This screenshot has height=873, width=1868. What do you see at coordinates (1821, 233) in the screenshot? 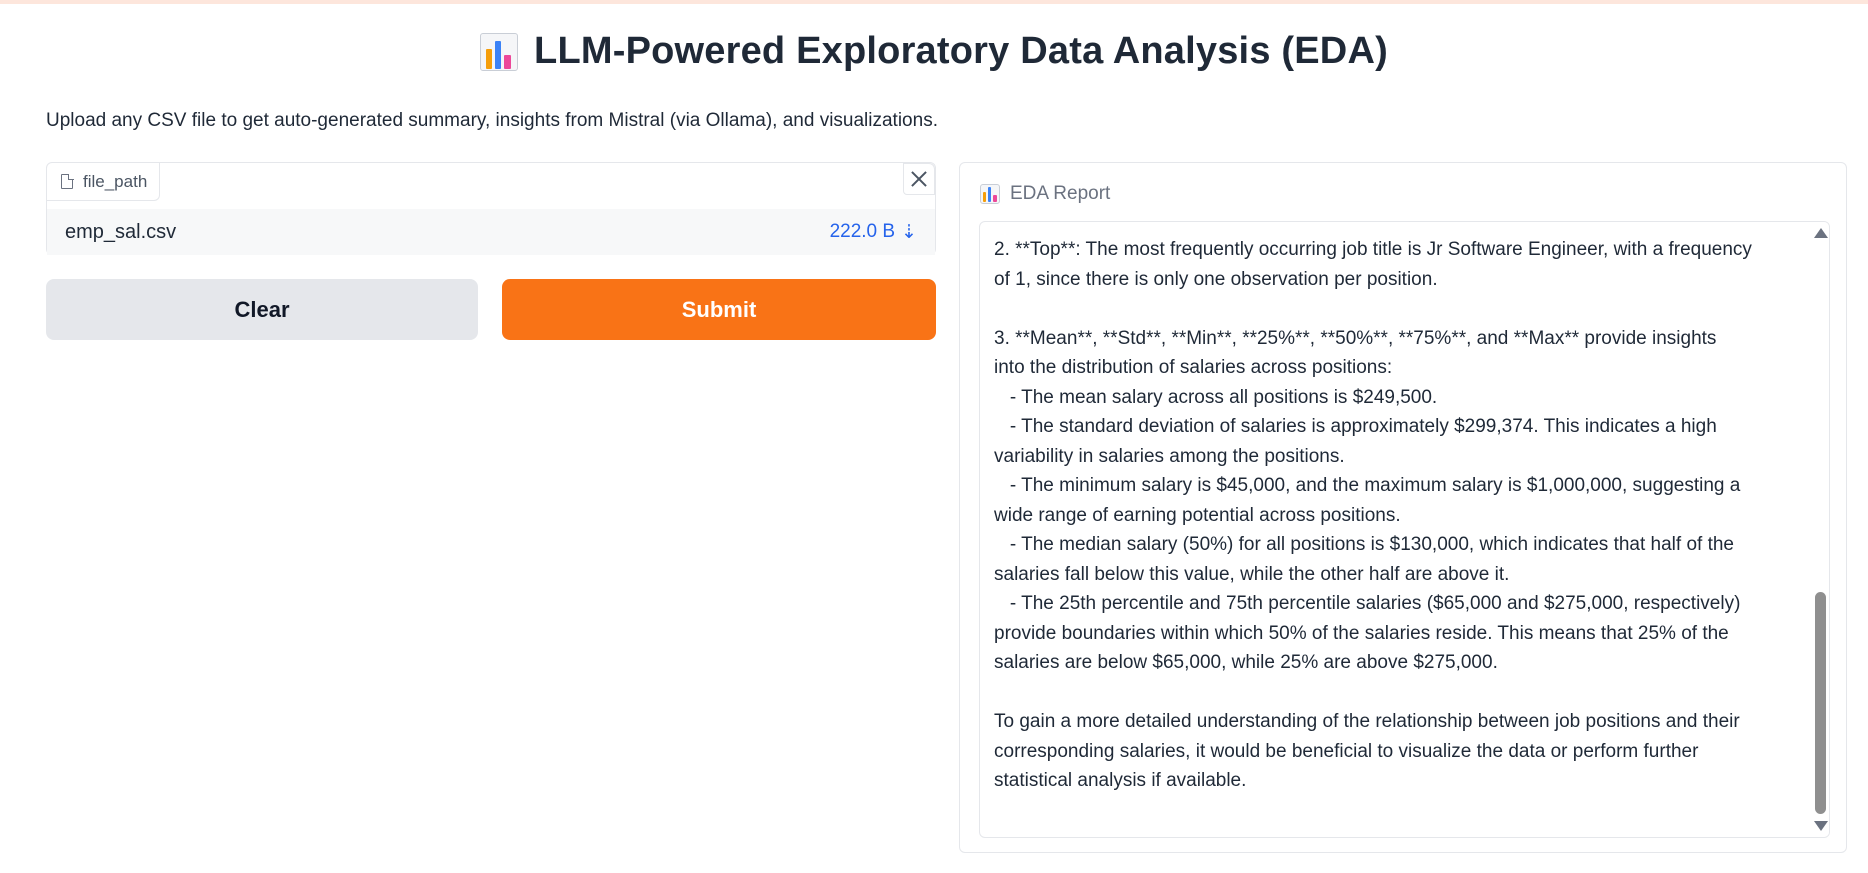
I see `scroll-up-arrow-icon` at bounding box center [1821, 233].